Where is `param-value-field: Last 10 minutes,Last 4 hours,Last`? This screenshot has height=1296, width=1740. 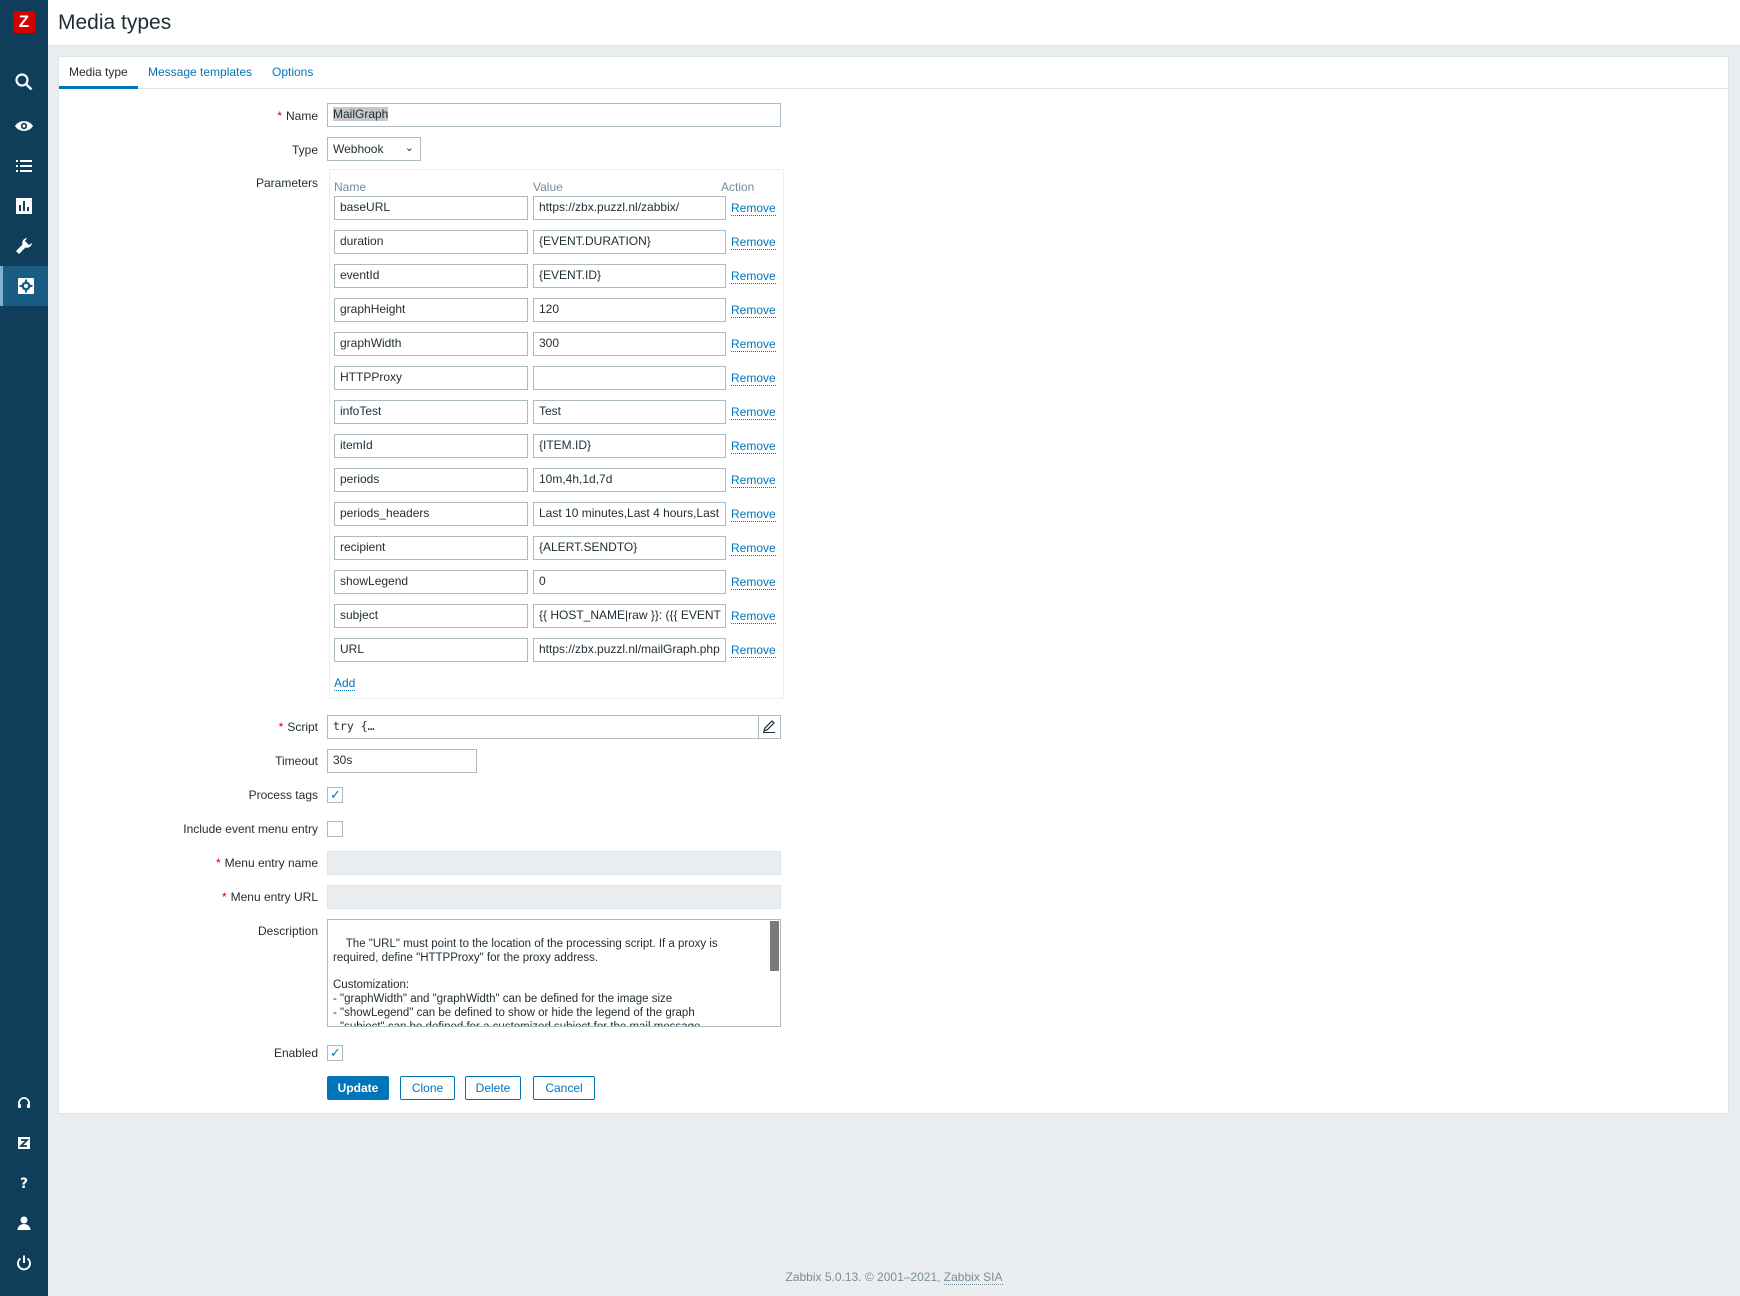 param-value-field: Last 10 minutes,Last 4 hours,Last is located at coordinates (629, 514).